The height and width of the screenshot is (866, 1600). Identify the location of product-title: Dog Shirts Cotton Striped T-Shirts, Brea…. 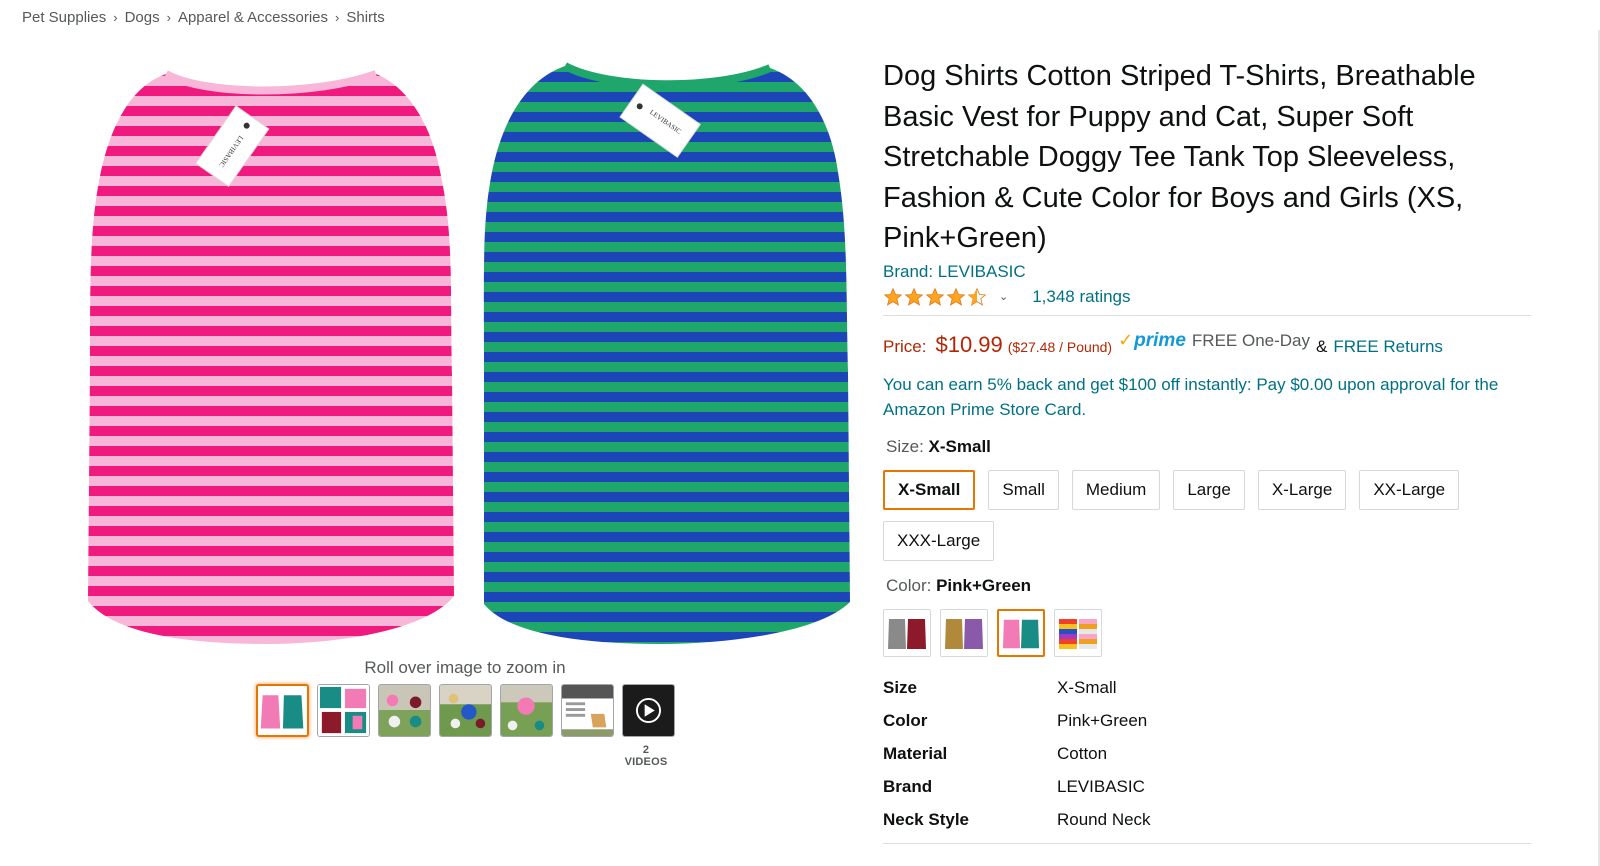
(1179, 157).